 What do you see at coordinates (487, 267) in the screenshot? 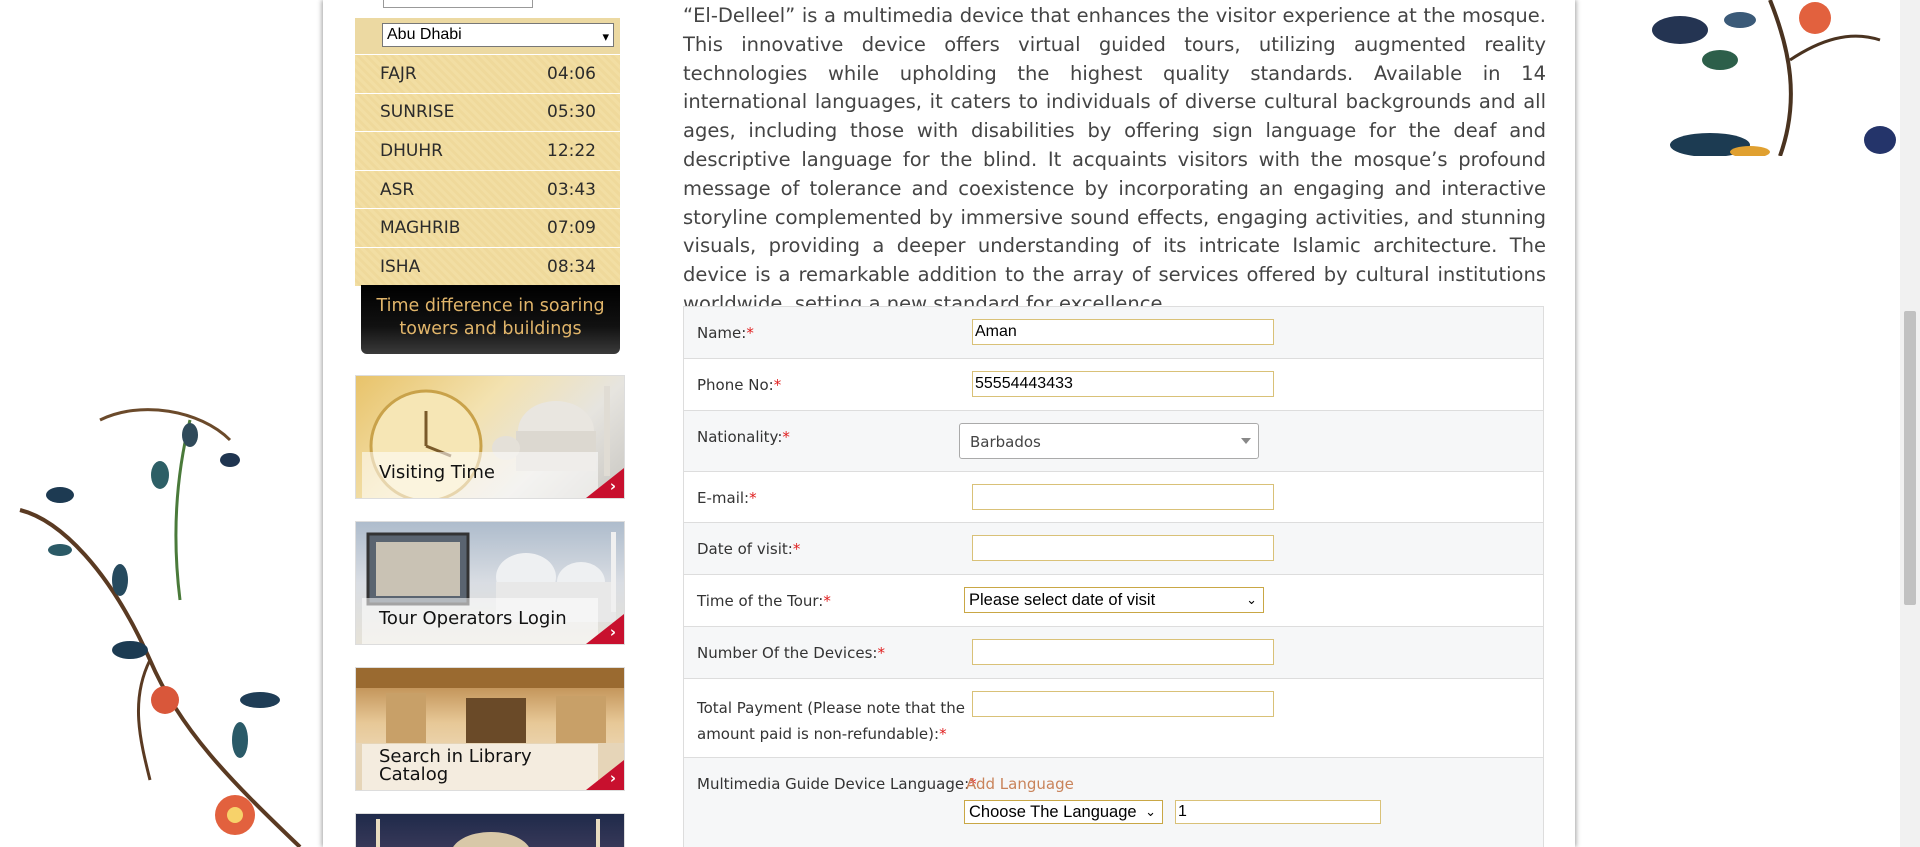
I see `prayer-row-isha: ISHA 08:34` at bounding box center [487, 267].